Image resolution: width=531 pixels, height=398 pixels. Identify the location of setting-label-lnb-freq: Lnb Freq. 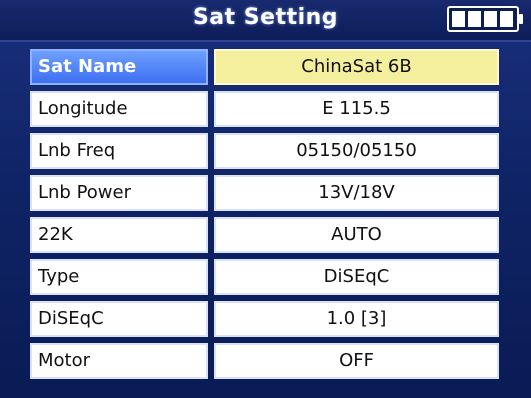
(119, 151).